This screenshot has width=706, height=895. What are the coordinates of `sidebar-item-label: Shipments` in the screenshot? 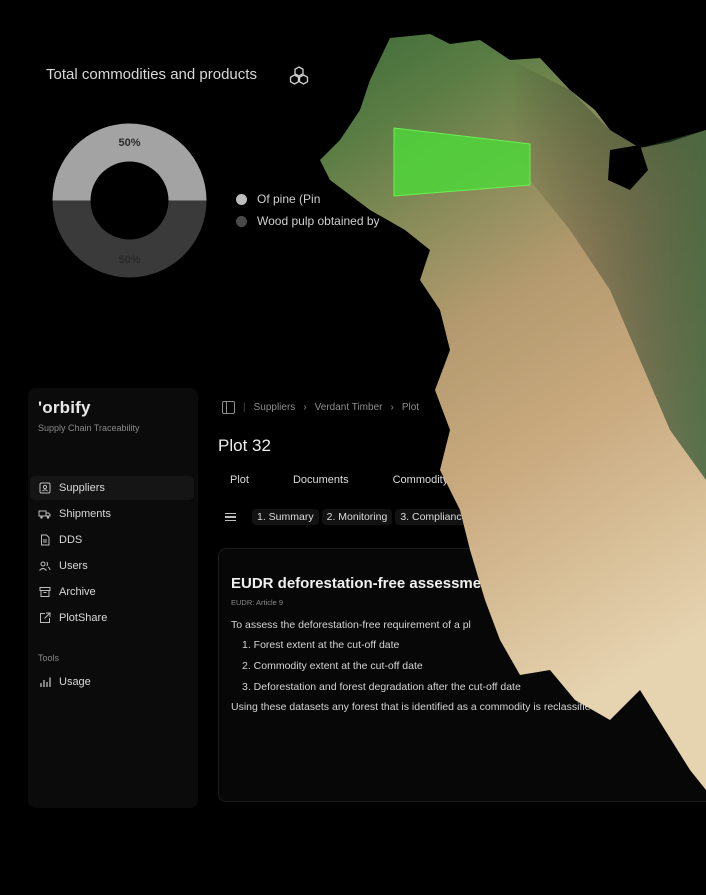 It's located at (85, 514).